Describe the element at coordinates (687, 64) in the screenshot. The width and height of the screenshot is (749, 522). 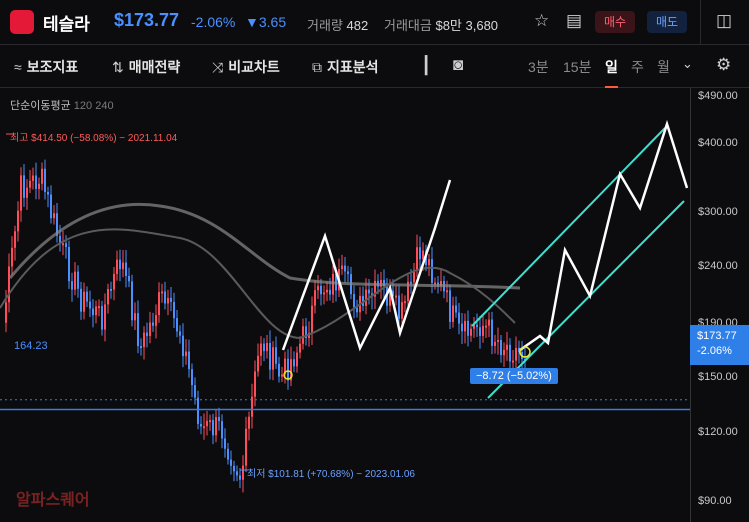
I see `chevron-down-icon: ⌄` at that location.